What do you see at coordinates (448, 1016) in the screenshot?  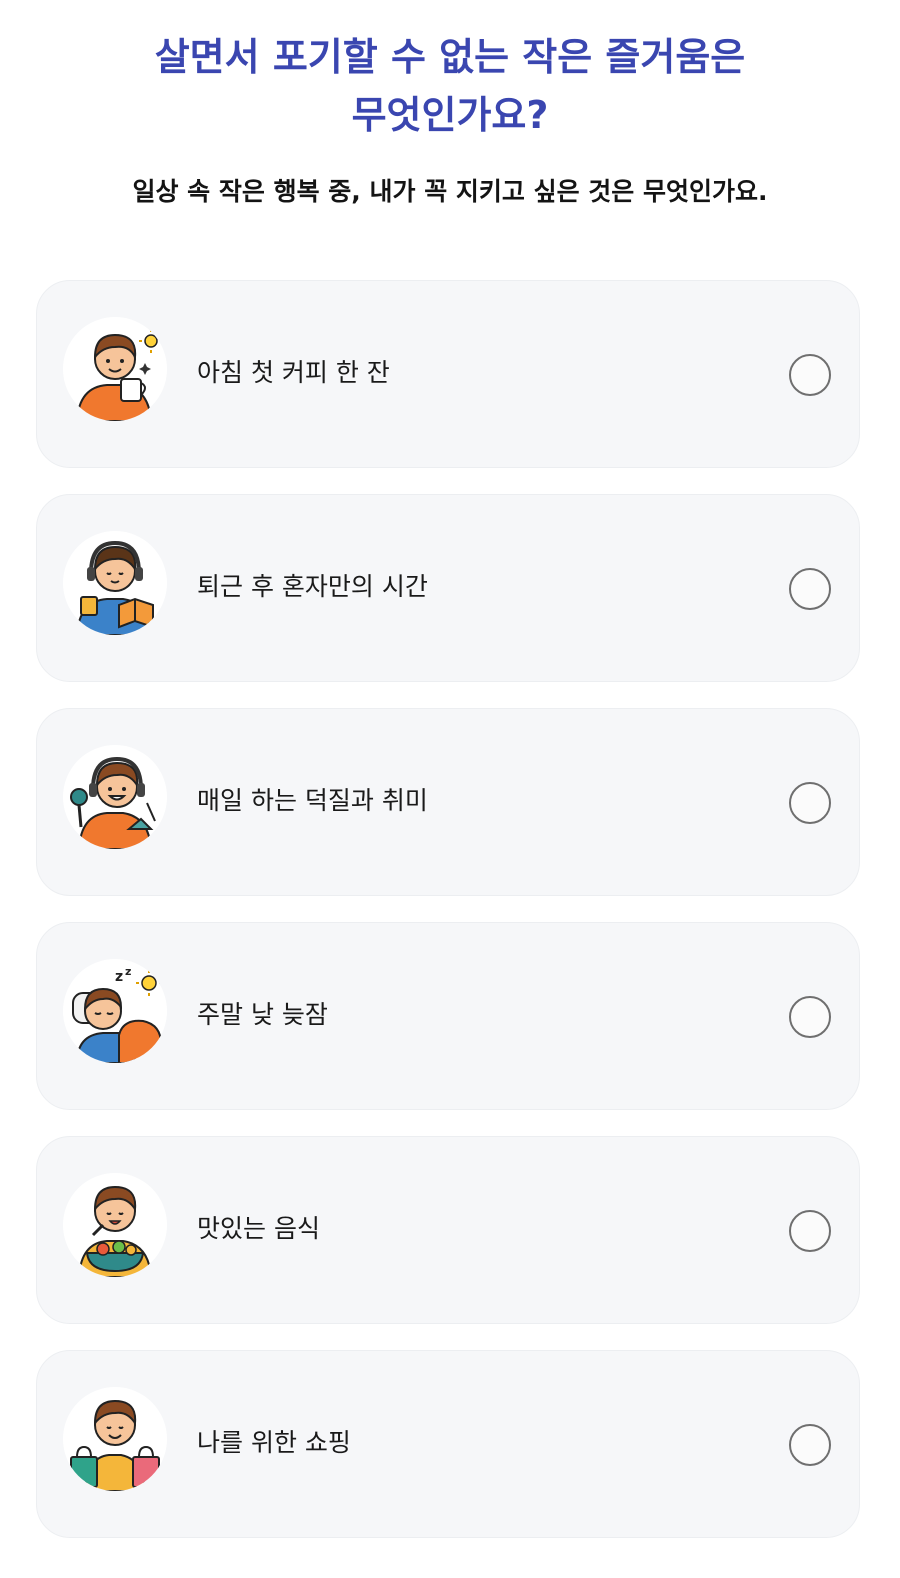 I see `option-card-sleep-in: z z 주말 낮 늦잠` at bounding box center [448, 1016].